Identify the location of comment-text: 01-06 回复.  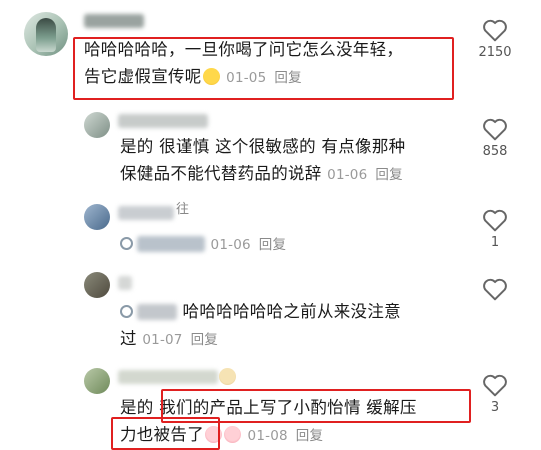
(203, 244).